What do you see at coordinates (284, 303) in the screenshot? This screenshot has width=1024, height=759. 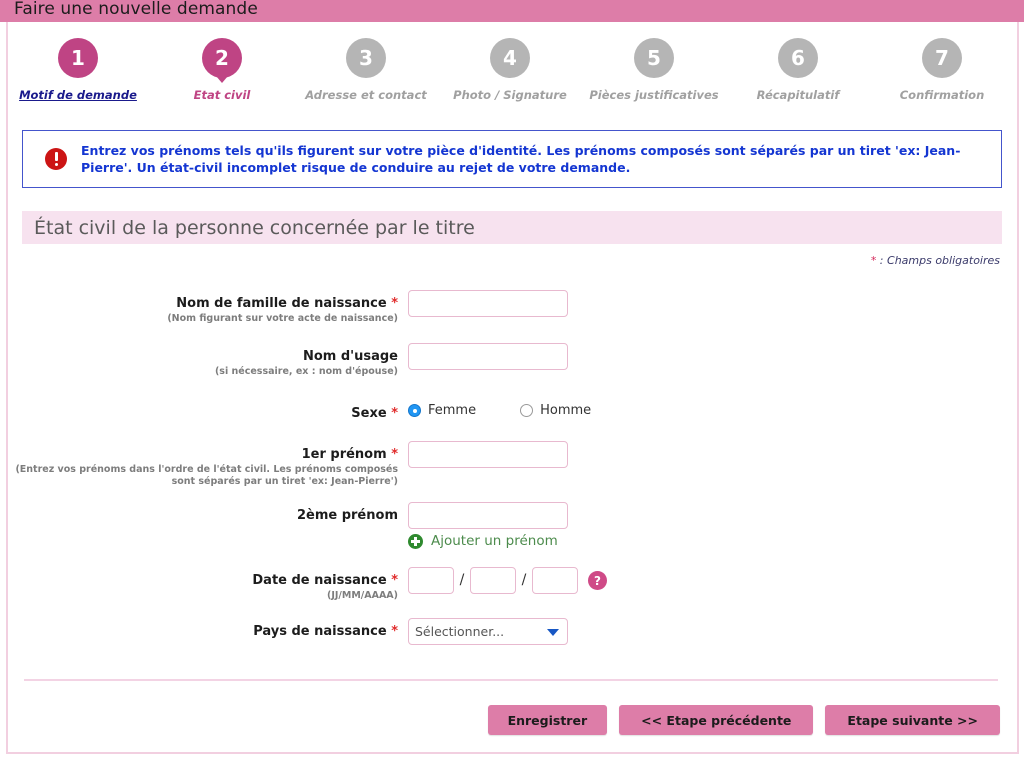 I see `label-nom-naissance-text: Nom de famille de naissance` at bounding box center [284, 303].